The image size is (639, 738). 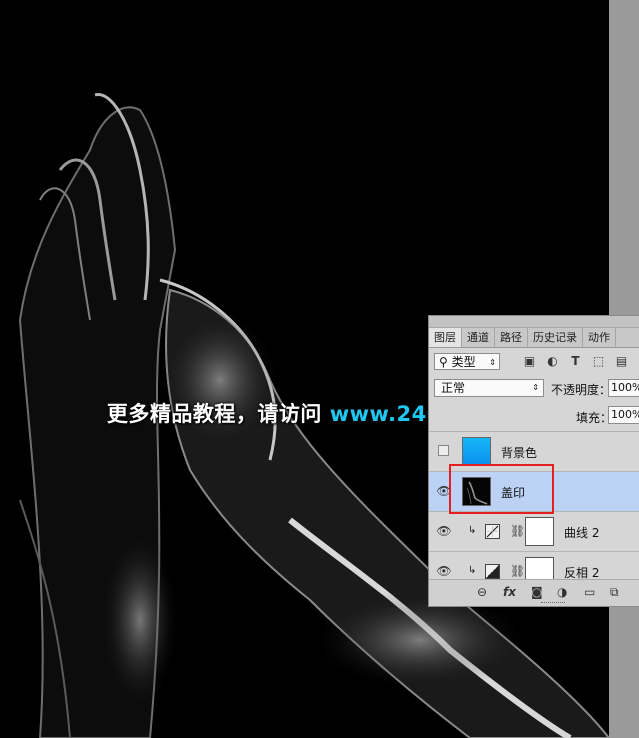 I want to click on opacity-label: 不透明度：, so click(x=581, y=390).